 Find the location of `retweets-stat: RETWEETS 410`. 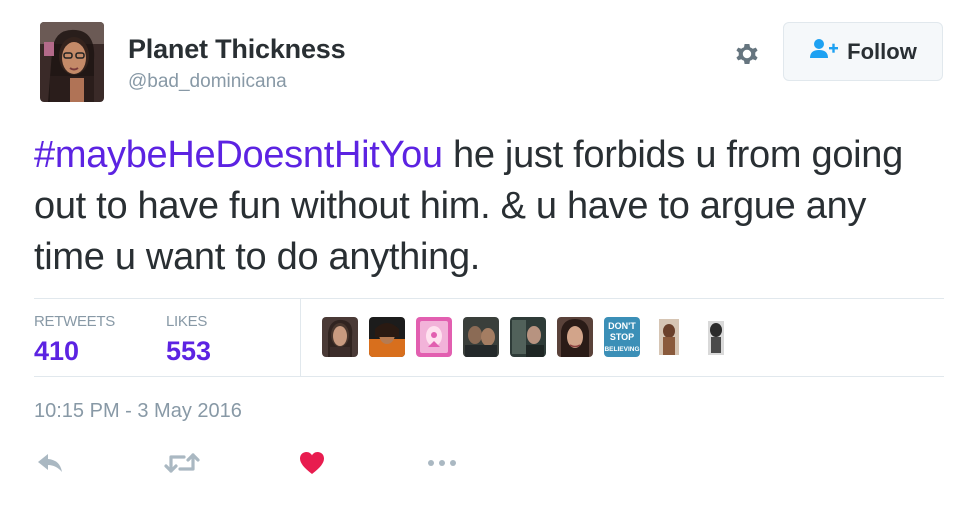

retweets-stat: RETWEETS 410 is located at coordinates (74, 340).